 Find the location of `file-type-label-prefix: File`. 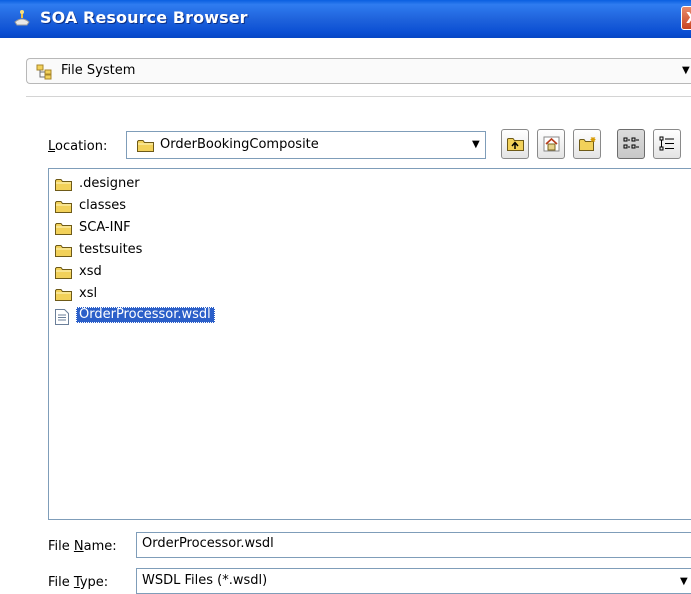

file-type-label-prefix: File is located at coordinates (61, 582).